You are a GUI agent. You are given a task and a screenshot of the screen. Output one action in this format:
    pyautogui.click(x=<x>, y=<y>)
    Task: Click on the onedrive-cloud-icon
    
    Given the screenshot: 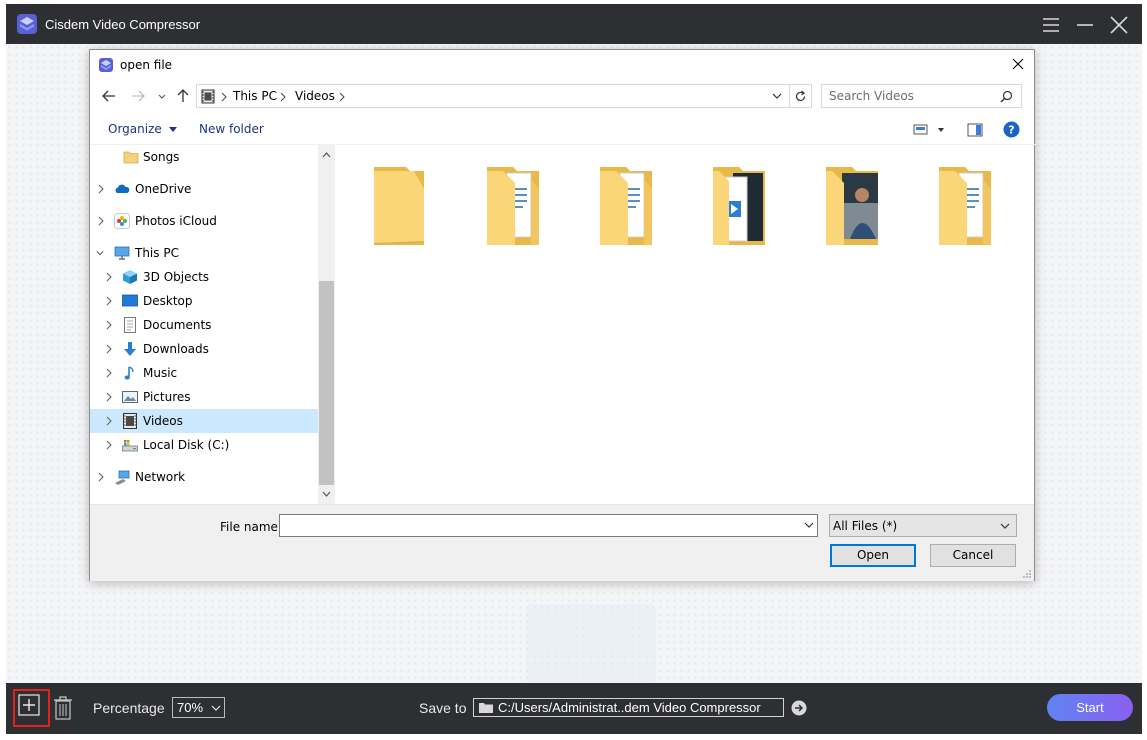 What is the action you would take?
    pyautogui.click(x=122, y=188)
    